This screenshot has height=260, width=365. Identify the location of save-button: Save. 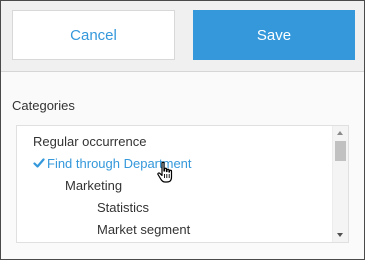
(274, 35).